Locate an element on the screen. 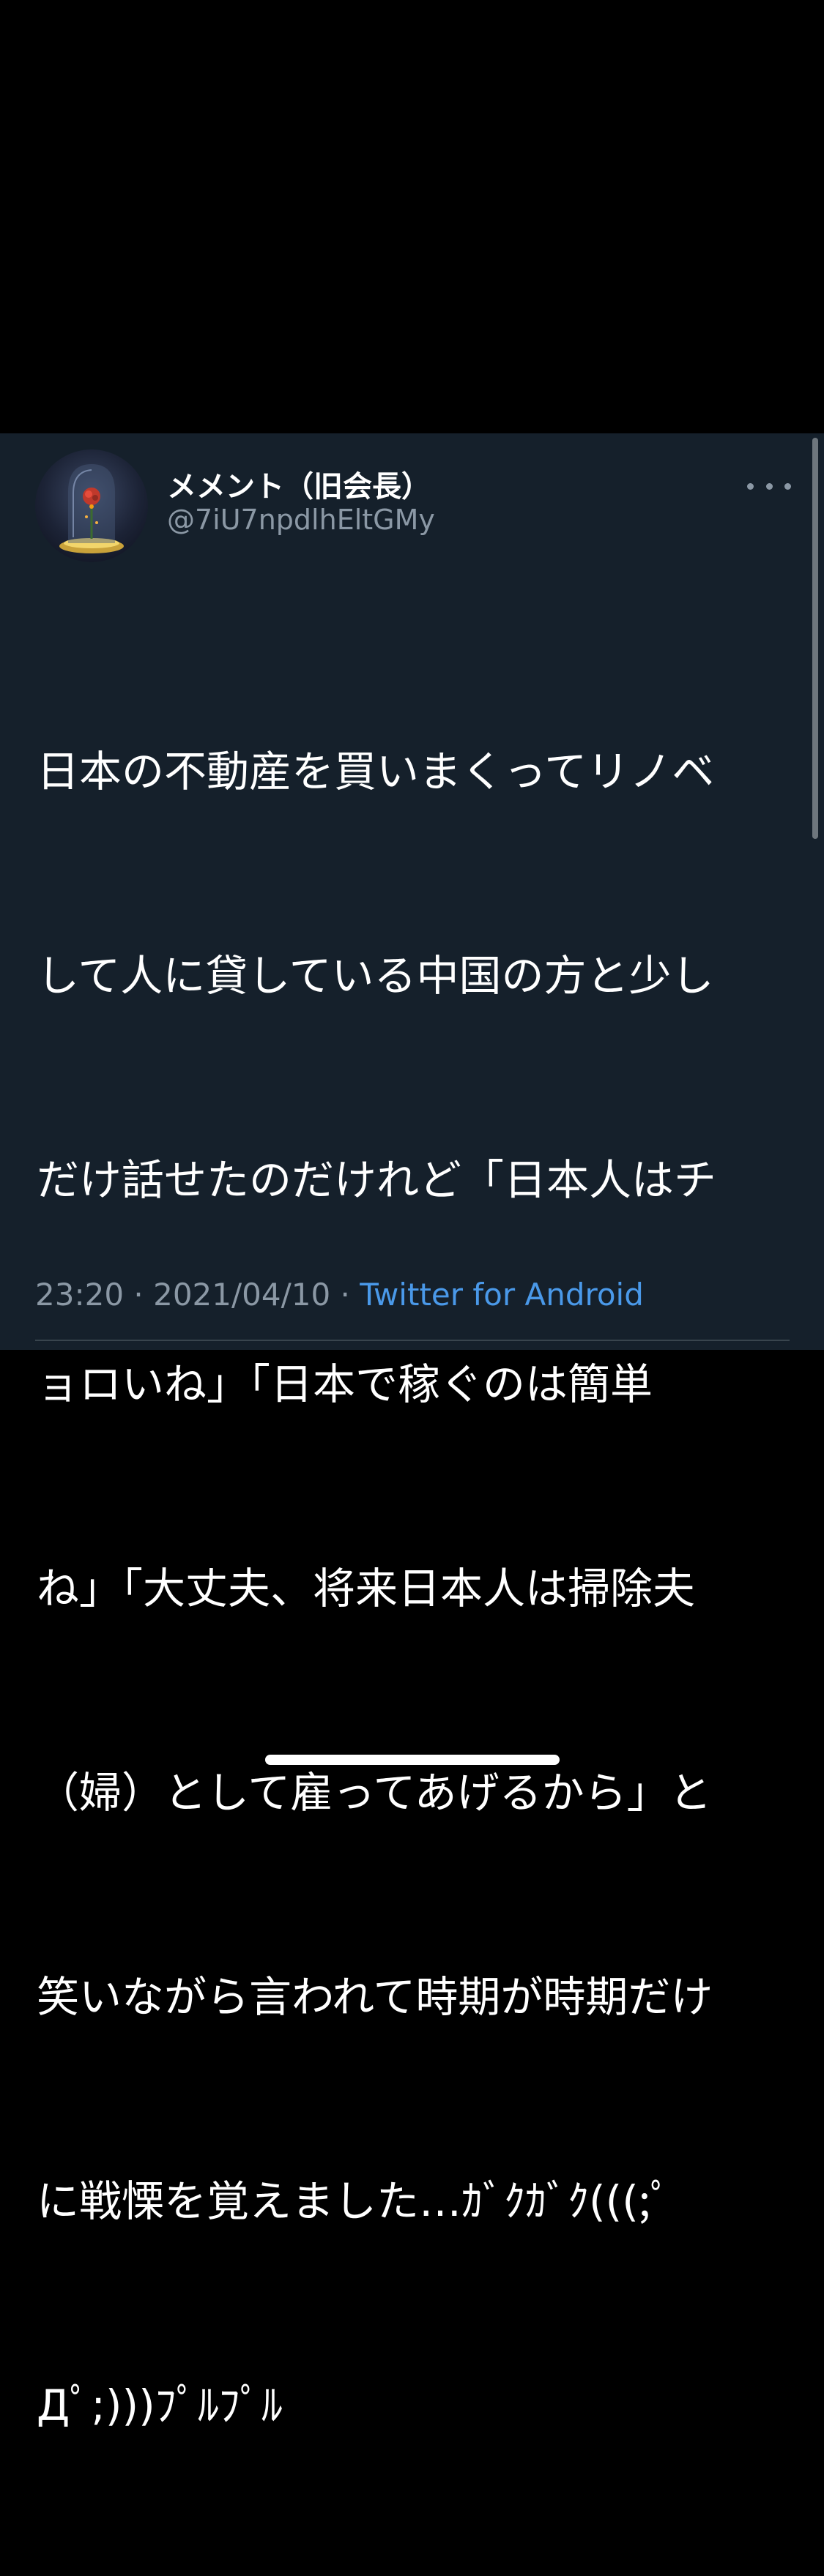  tweet-metadata: 23:20 · 2021/04/10 · Twitter for Android is located at coordinates (339, 1295).